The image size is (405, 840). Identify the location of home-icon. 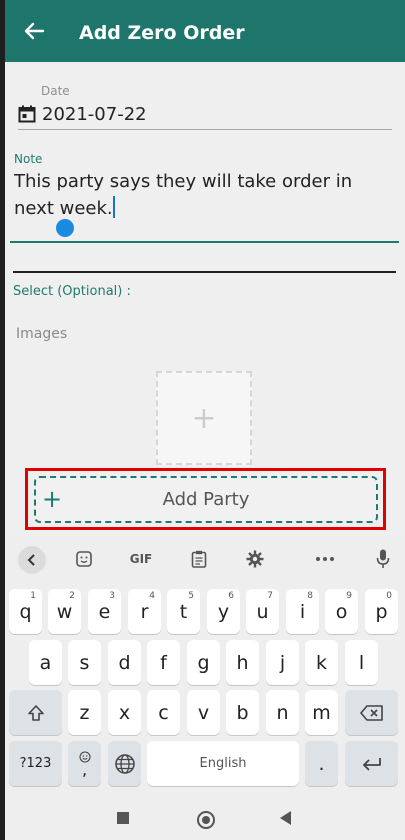
(206, 820).